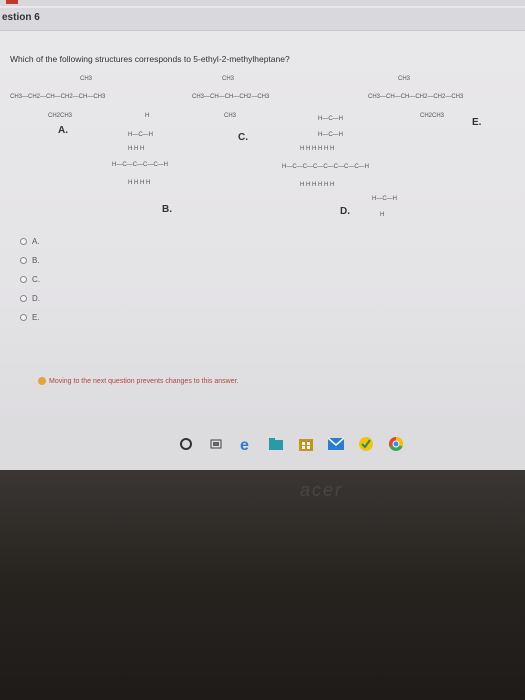  What do you see at coordinates (432, 116) in the screenshot?
I see `structure-e-bottom: CH2CH3` at bounding box center [432, 116].